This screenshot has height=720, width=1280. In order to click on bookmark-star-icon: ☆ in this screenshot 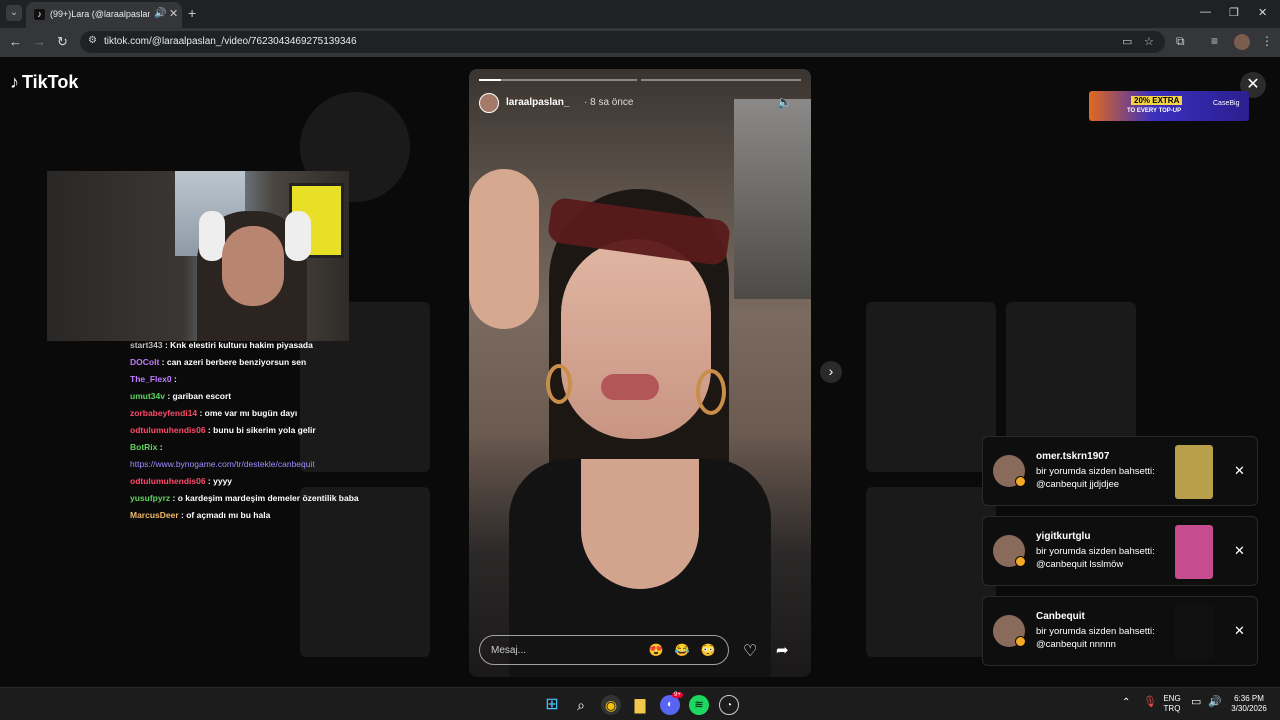, I will do `click(1149, 41)`.